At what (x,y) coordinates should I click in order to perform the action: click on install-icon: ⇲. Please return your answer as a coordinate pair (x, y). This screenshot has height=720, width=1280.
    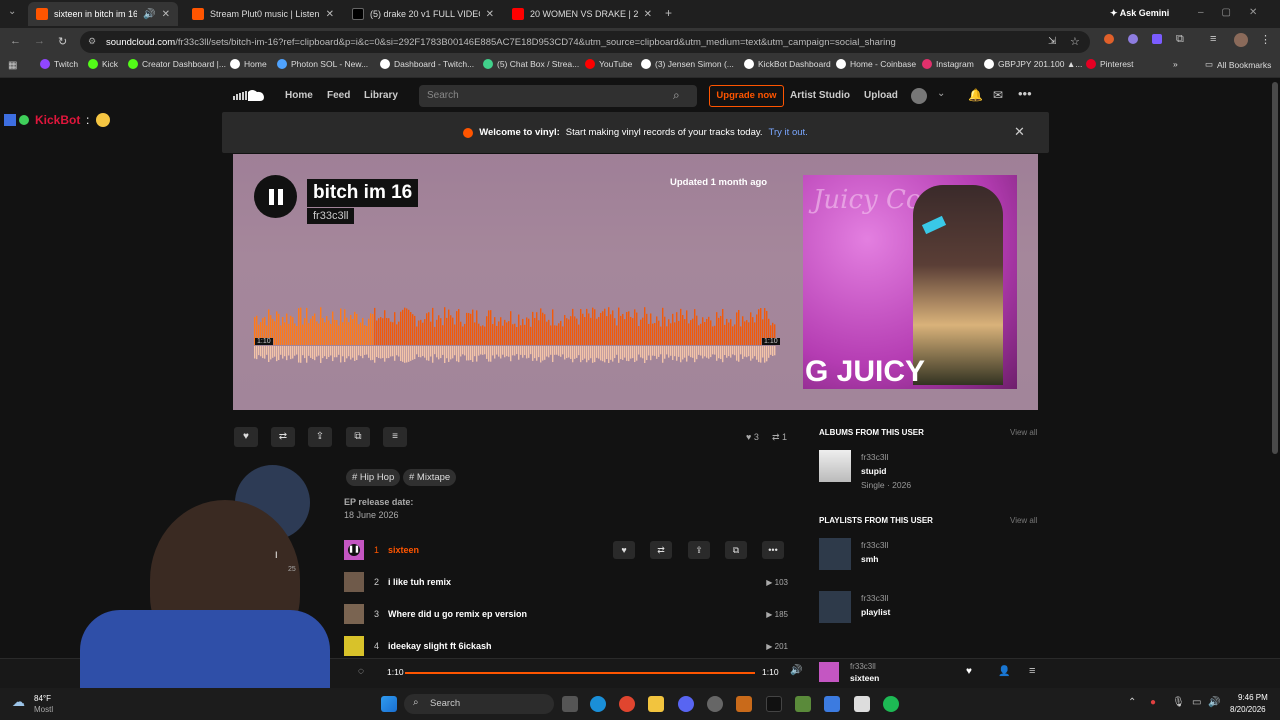
    Looking at the image, I should click on (1052, 41).